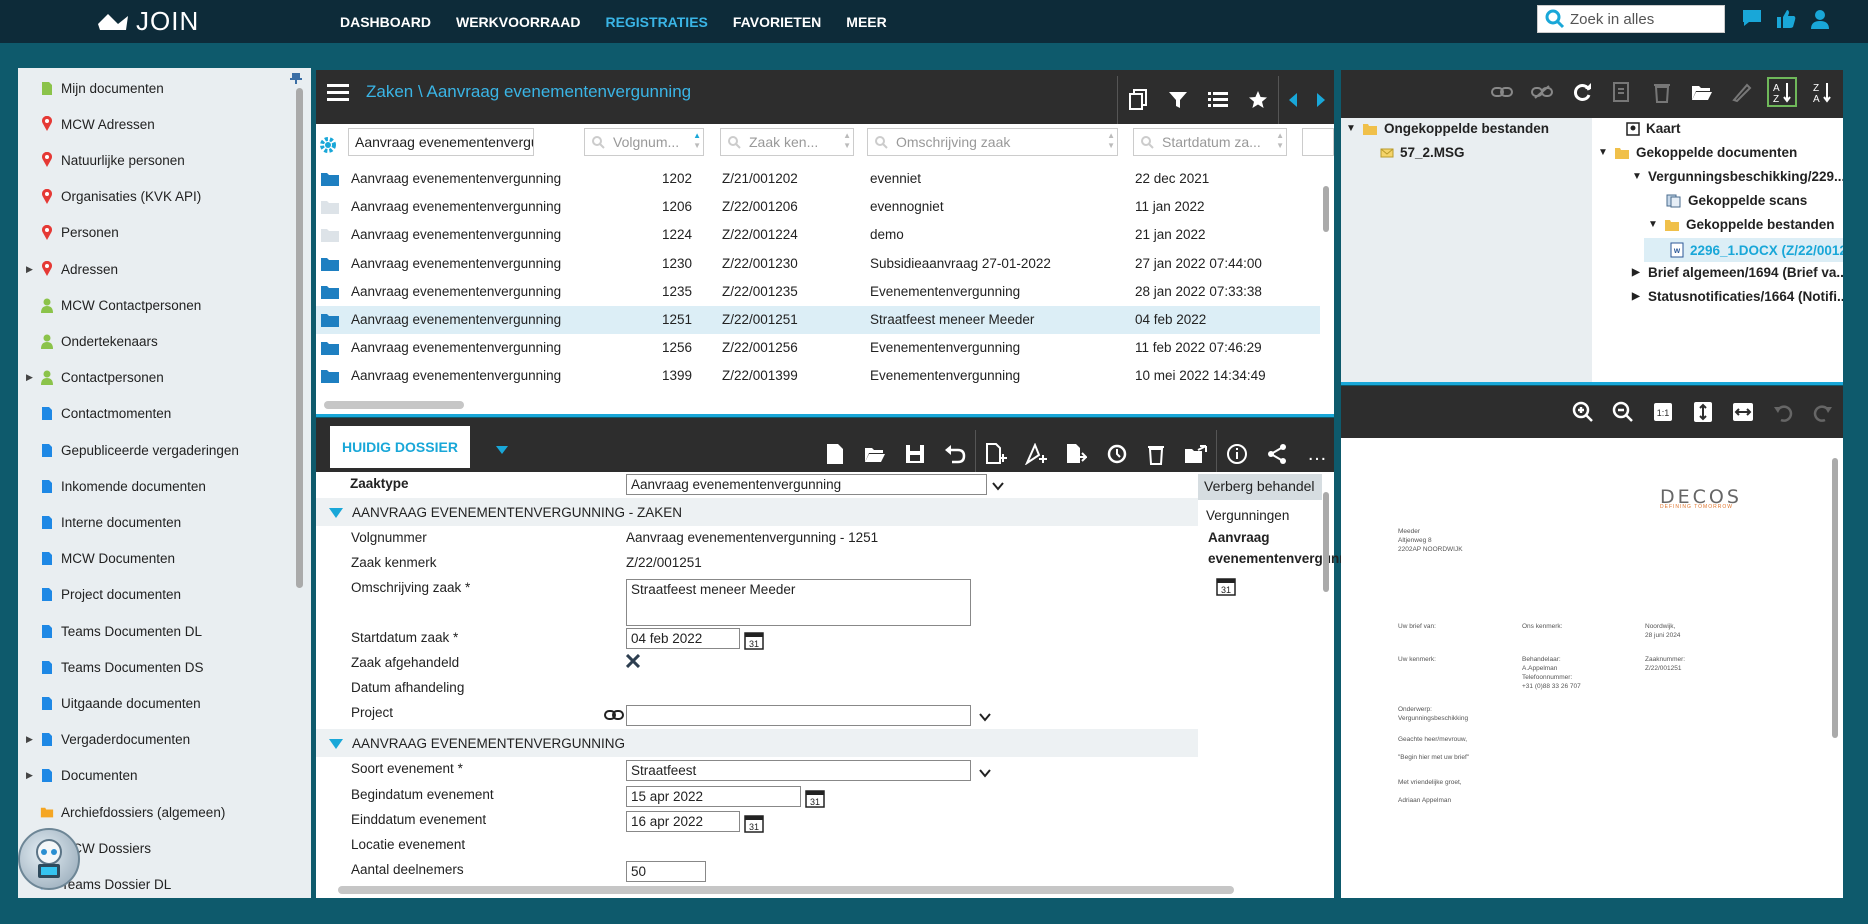 This screenshot has width=1868, height=924. What do you see at coordinates (400, 447) in the screenshot?
I see `tab-huidig-dossier: HUIDIG DOSSIER` at bounding box center [400, 447].